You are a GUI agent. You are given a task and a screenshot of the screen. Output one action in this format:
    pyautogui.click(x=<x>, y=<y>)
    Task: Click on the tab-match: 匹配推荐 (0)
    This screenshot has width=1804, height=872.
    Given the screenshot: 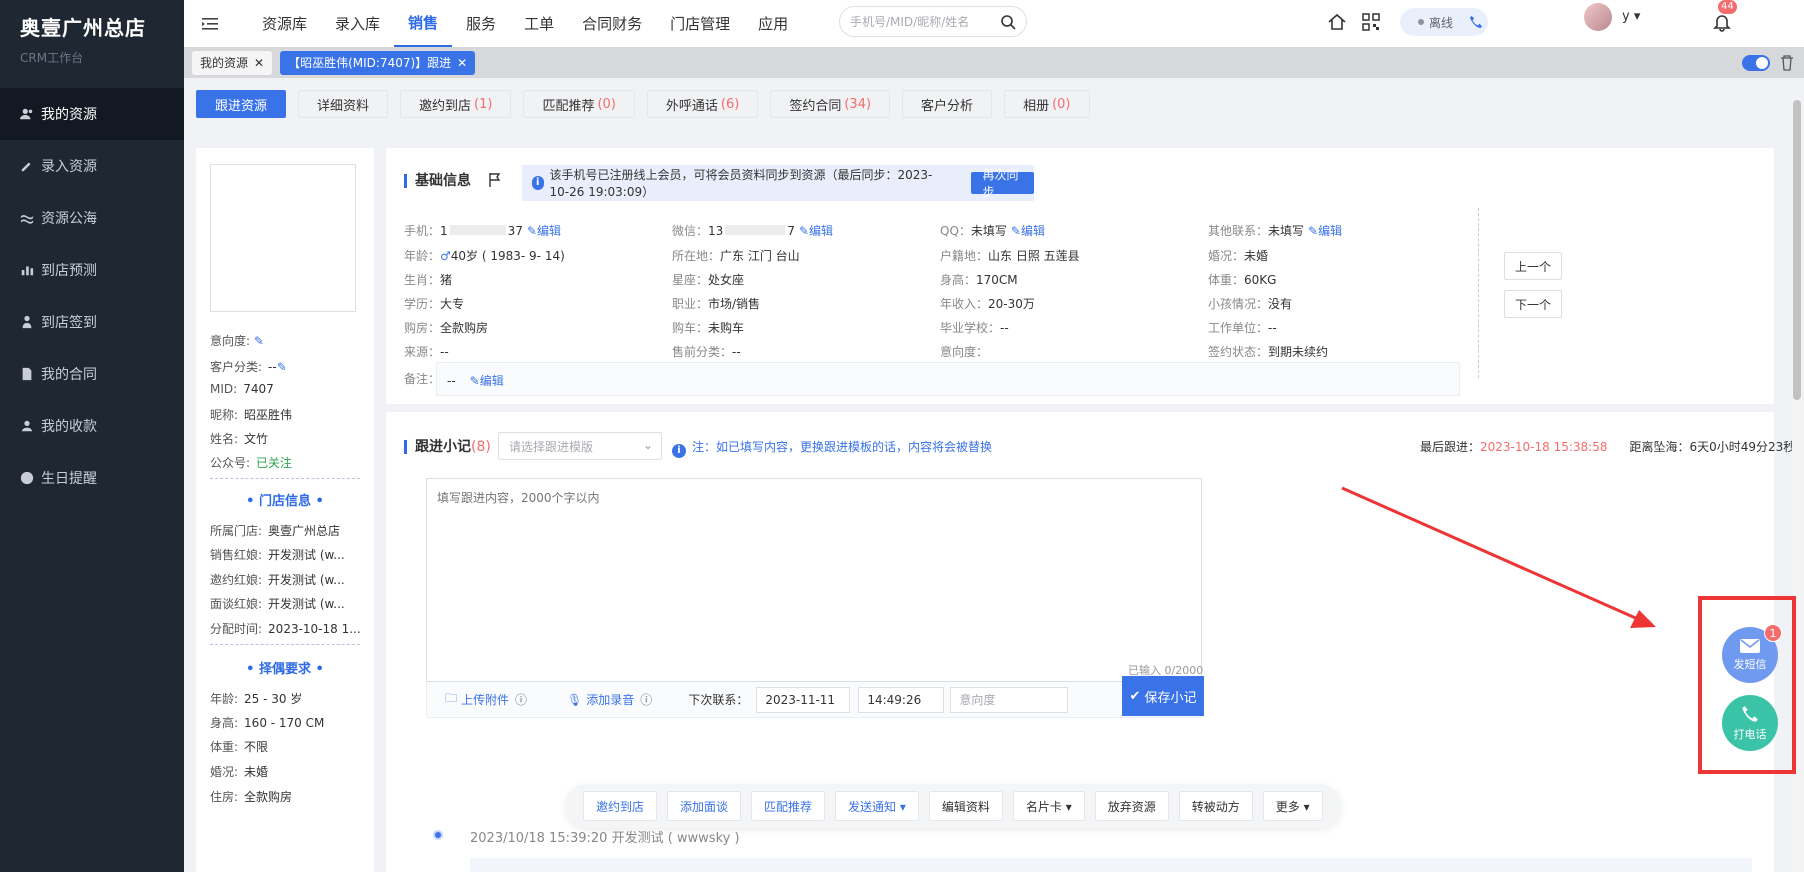 What is the action you would take?
    pyautogui.click(x=579, y=104)
    